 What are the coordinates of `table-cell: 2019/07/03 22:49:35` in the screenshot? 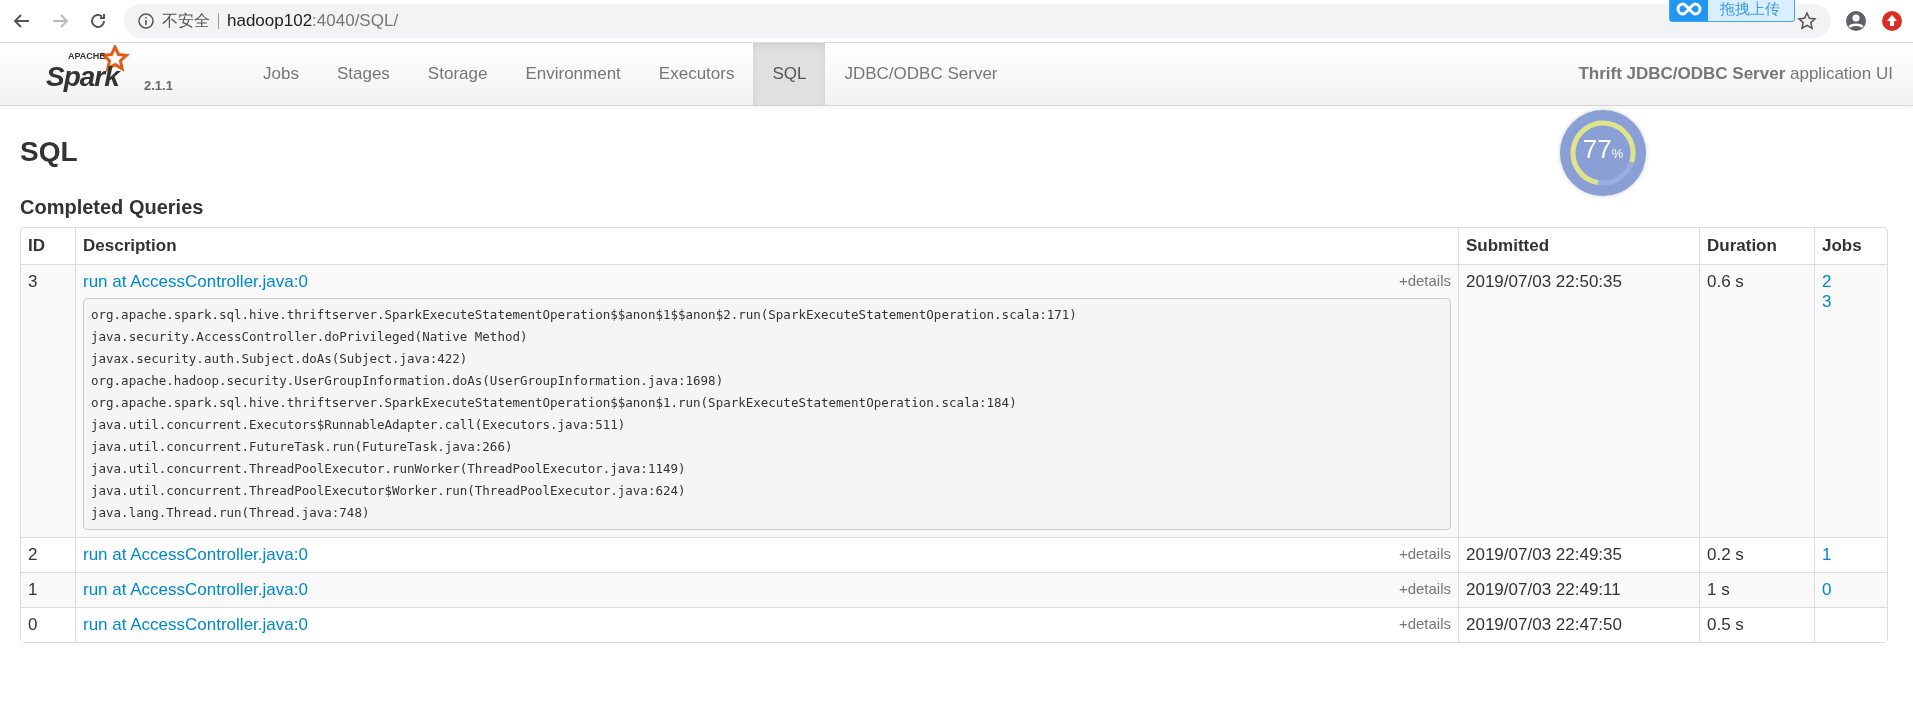 It's located at (1578, 554).